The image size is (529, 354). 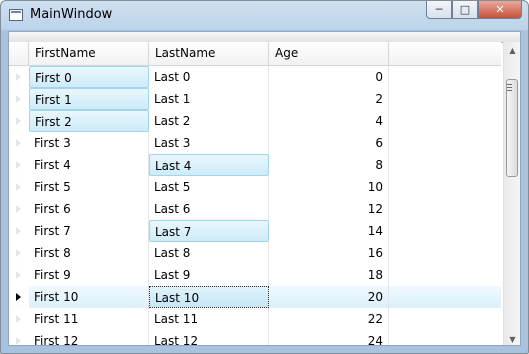 What do you see at coordinates (264, 16) in the screenshot?
I see `title-bar: MainWindow ─ □ ✕` at bounding box center [264, 16].